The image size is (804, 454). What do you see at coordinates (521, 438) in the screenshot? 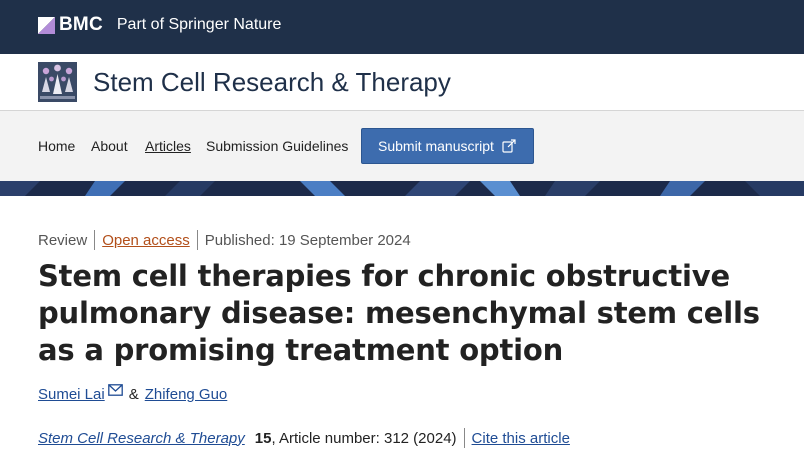
I see `cite-this-article-link: Cite this article` at bounding box center [521, 438].